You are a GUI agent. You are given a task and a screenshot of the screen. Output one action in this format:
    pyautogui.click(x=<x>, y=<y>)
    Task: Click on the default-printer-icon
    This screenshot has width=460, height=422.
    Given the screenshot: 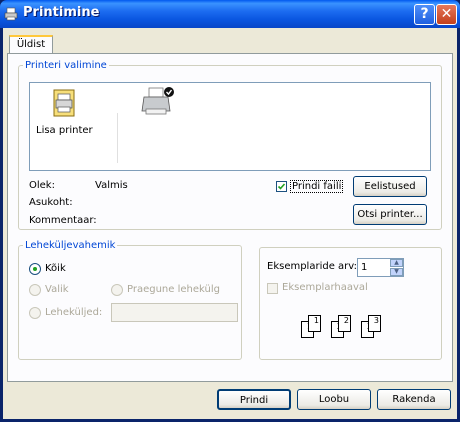 What is the action you would take?
    pyautogui.click(x=157, y=101)
    